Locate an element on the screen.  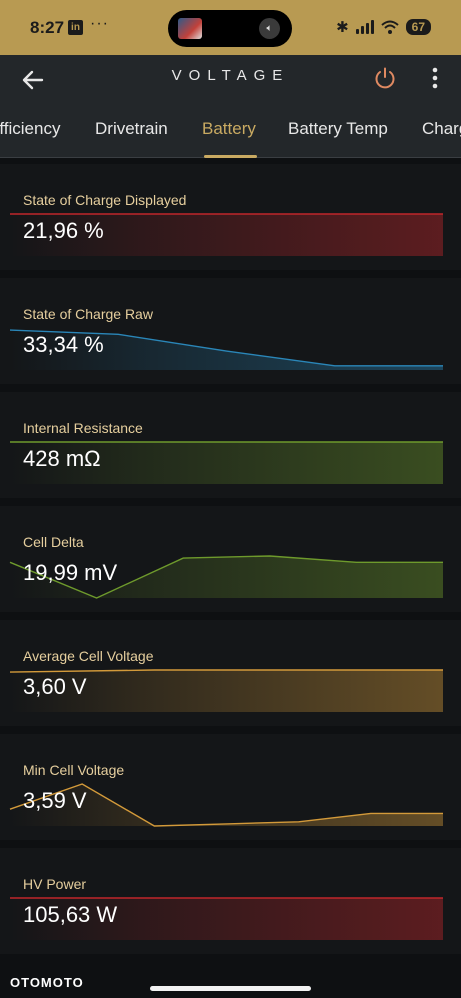
more-vertical-icon is located at coordinates (435, 78).